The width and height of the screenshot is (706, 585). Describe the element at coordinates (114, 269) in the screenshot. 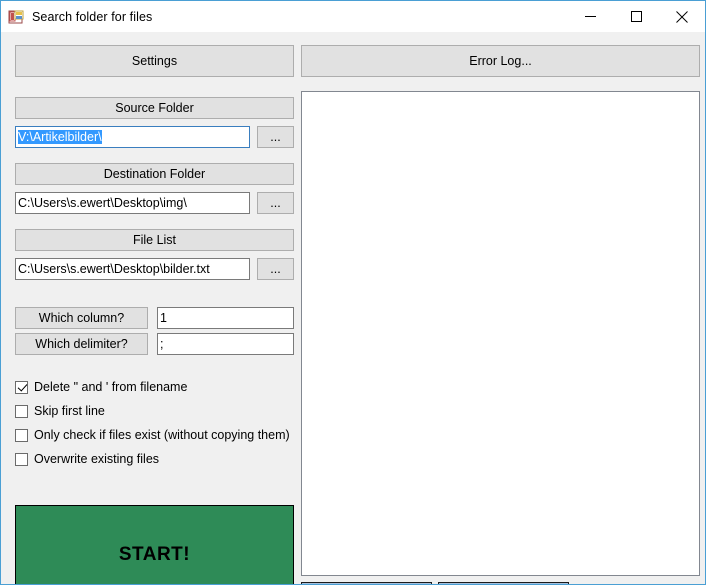

I see `file-list-value: C:\Users\s.ewert\Desktop\bilder.txt` at that location.